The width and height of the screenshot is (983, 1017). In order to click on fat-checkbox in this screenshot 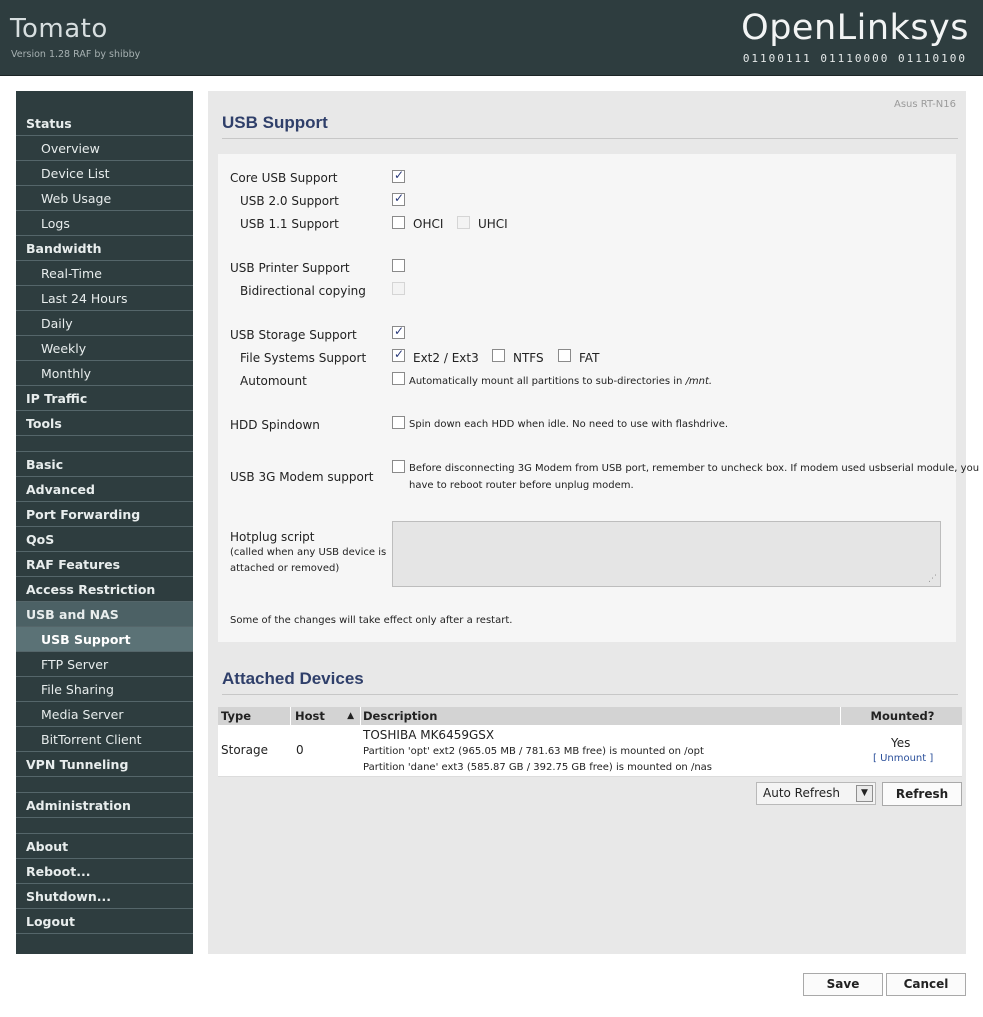, I will do `click(564, 355)`.